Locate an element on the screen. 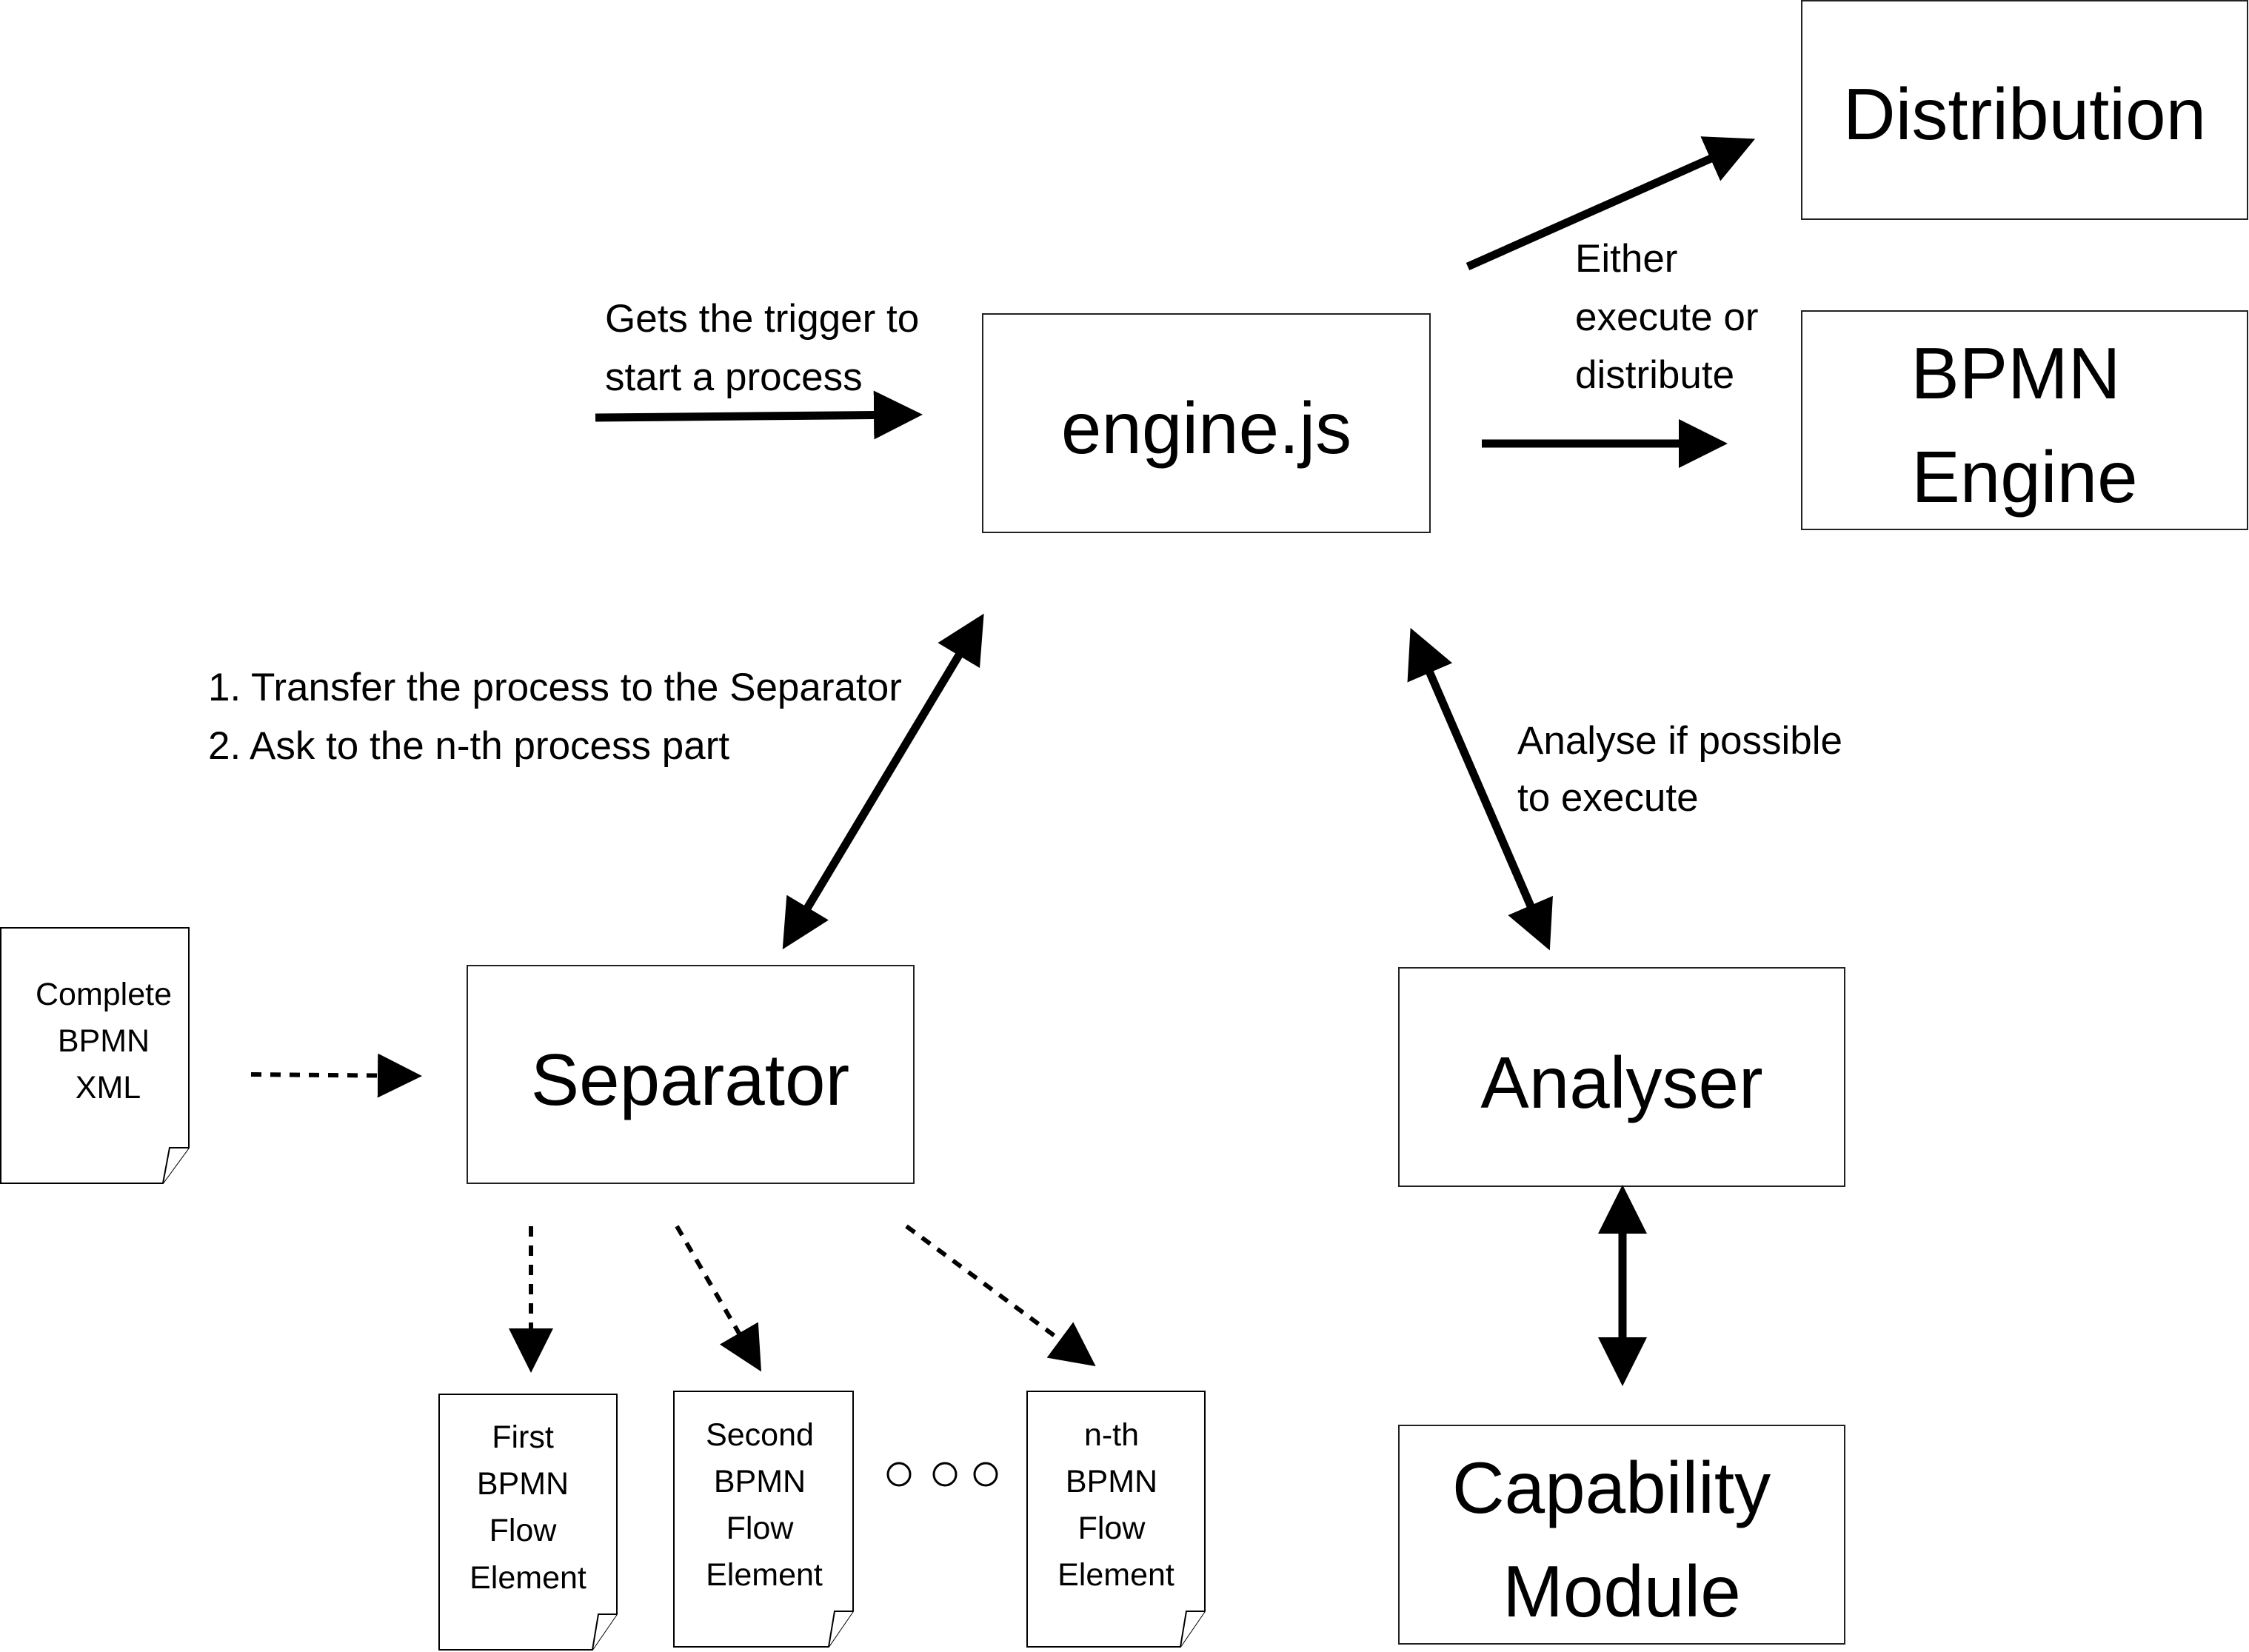 This screenshot has height=1652, width=2249. capability-module-label-line1: Capability is located at coordinates (1611, 1487).